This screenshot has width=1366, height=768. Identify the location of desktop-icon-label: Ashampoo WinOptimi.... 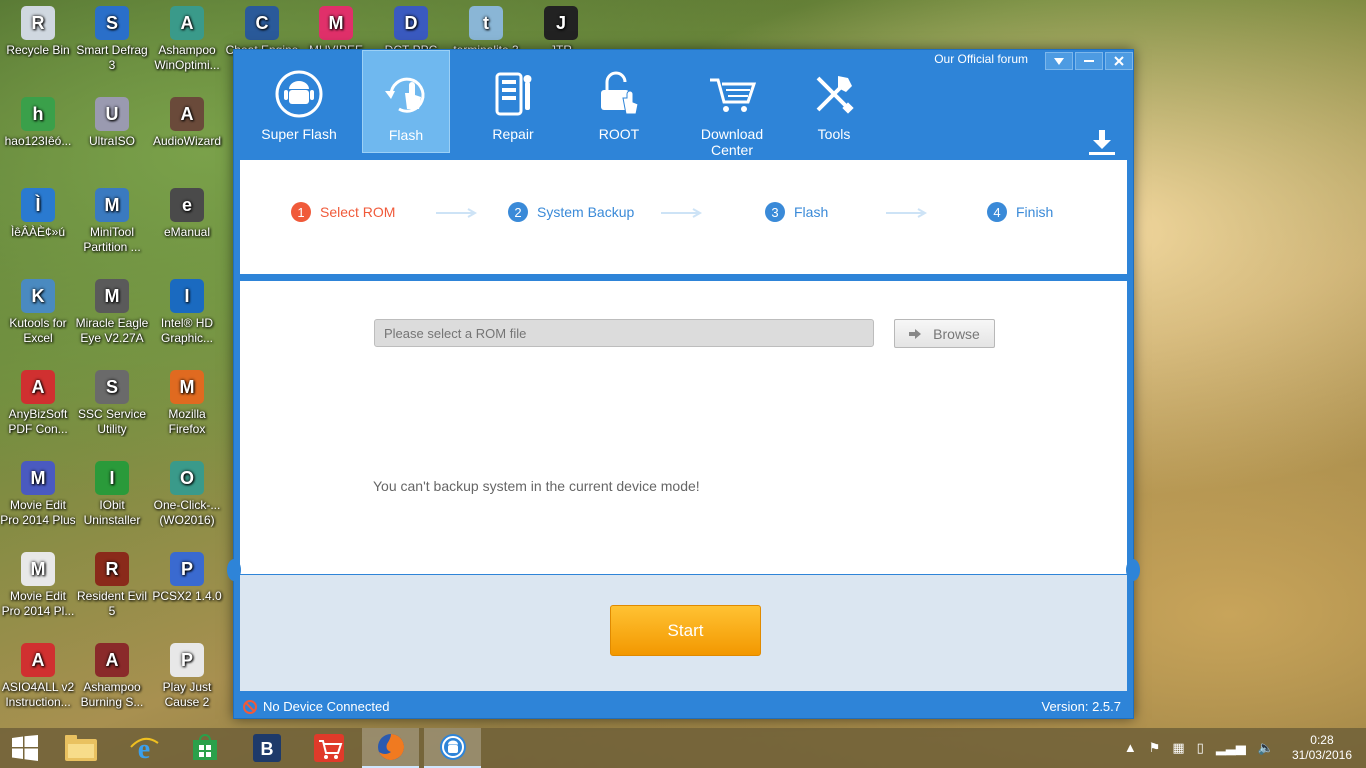
(187, 57).